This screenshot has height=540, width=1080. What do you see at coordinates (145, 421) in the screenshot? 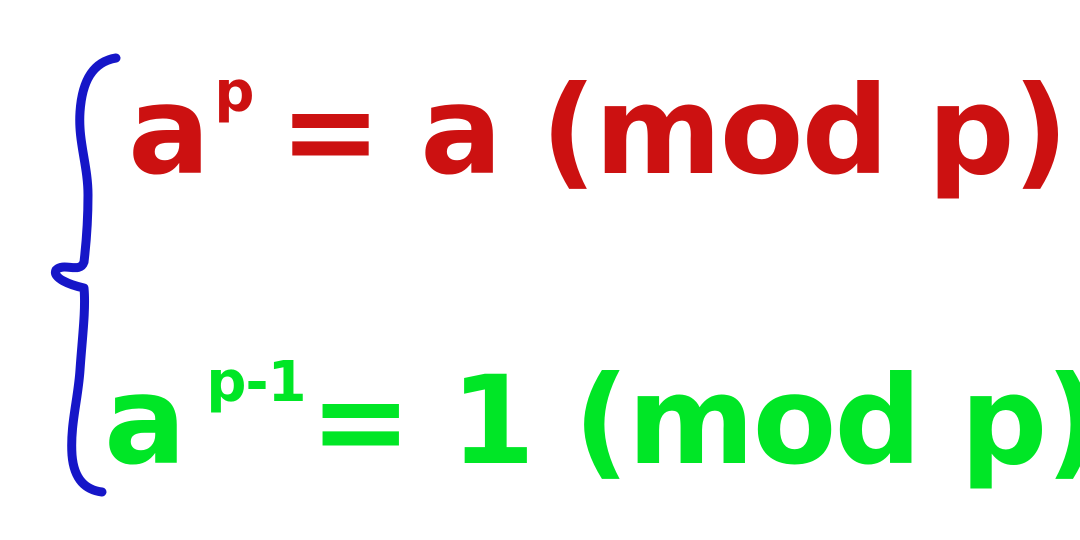
I see `eq2-base: a` at bounding box center [145, 421].